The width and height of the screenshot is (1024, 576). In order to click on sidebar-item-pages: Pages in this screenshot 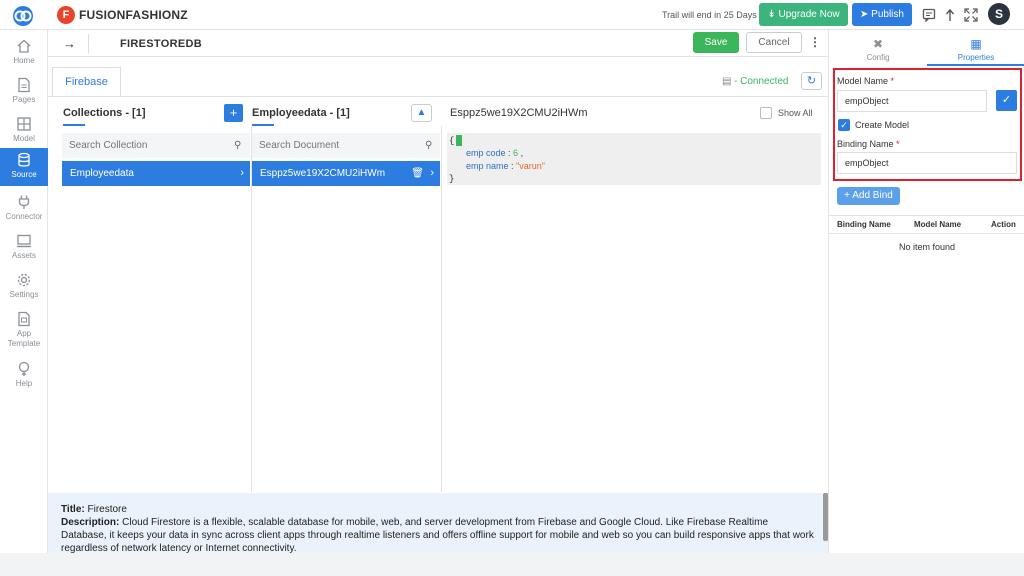, I will do `click(24, 92)`.